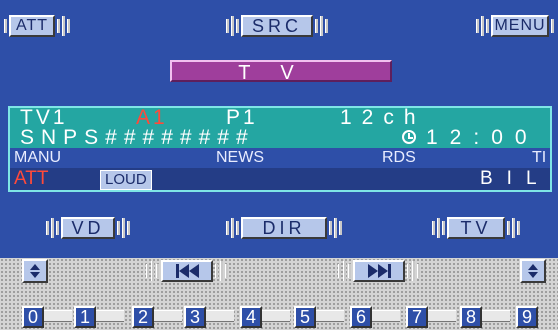 This screenshot has height=330, width=558. Describe the element at coordinates (85, 317) in the screenshot. I see `preset-button-1: 1` at that location.